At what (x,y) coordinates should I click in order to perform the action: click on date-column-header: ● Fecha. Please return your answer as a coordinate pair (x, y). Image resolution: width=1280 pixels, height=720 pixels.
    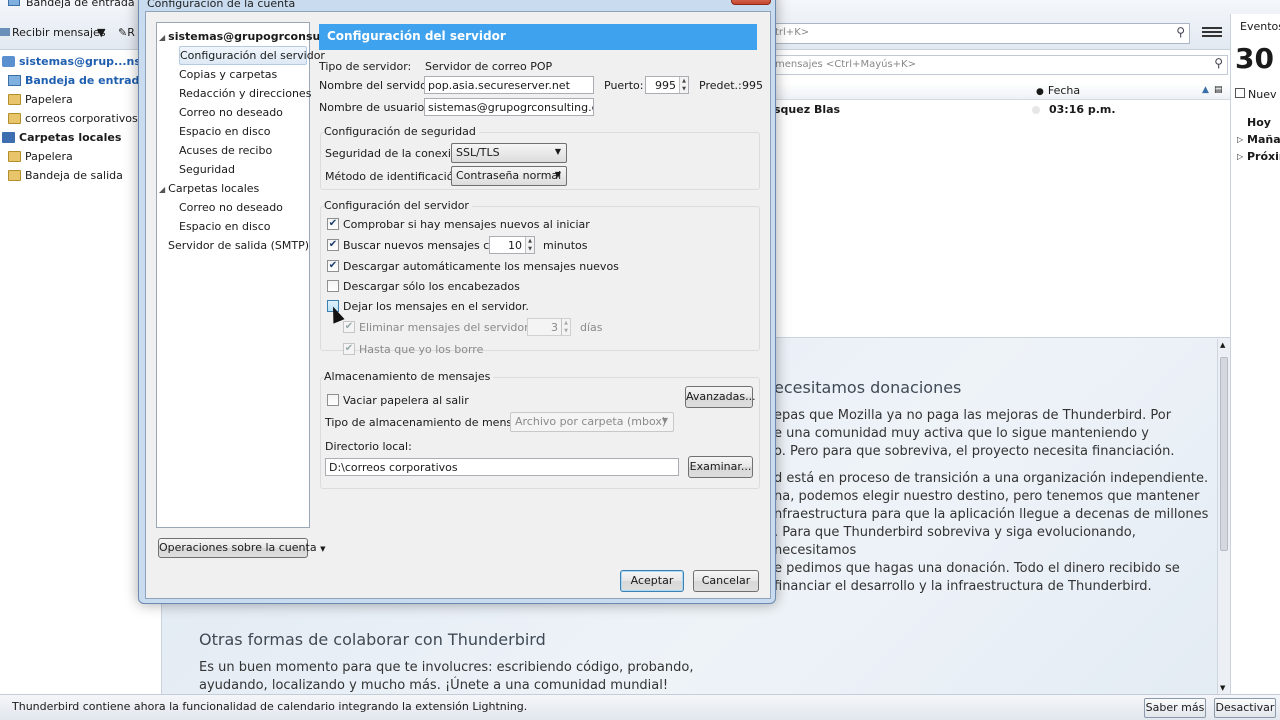
    Looking at the image, I should click on (1058, 90).